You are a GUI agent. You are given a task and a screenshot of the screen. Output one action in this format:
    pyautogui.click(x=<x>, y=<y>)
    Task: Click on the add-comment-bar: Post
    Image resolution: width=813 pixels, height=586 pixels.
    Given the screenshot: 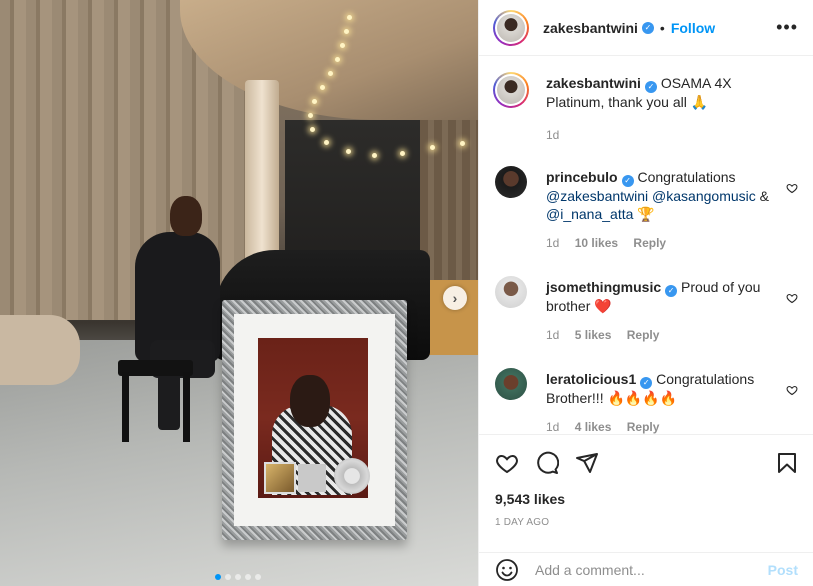 What is the action you would take?
    pyautogui.click(x=646, y=569)
    